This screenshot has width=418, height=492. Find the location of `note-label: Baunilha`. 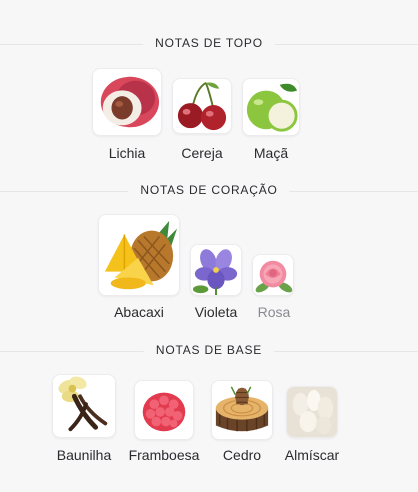

note-label: Baunilha is located at coordinates (84, 455).